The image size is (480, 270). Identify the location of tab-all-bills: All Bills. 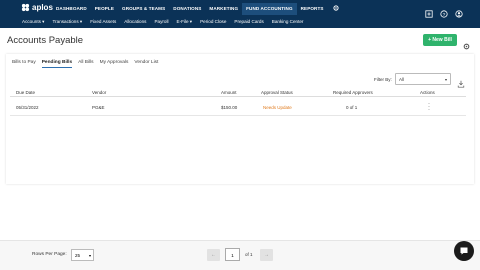
(85, 64).